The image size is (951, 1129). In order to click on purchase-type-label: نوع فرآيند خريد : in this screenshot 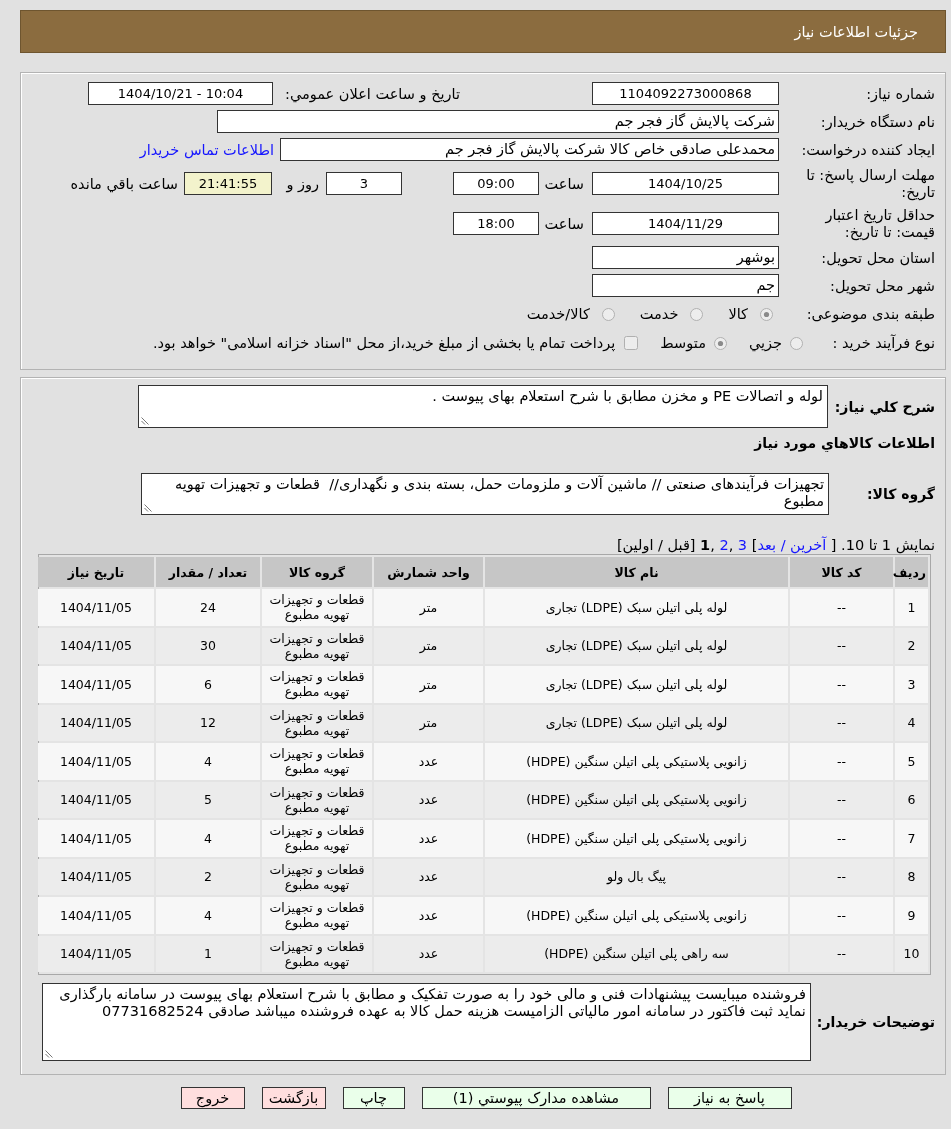, I will do `click(883, 343)`.